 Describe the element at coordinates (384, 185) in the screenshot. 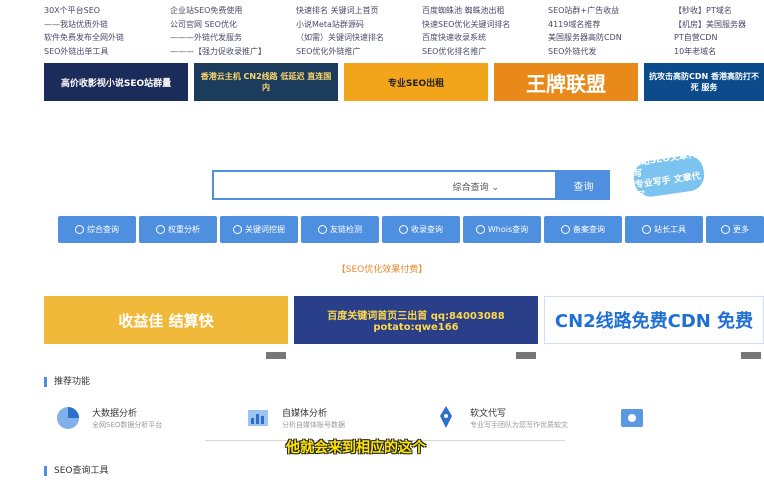

I see `search-input: 综合查询 ⌄` at that location.